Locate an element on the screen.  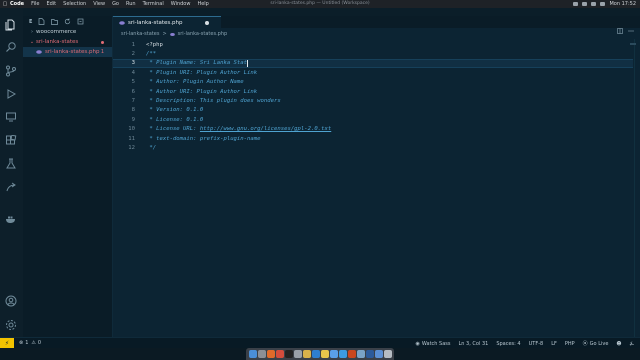
code-text: * License URL: is located at coordinates (173, 129).